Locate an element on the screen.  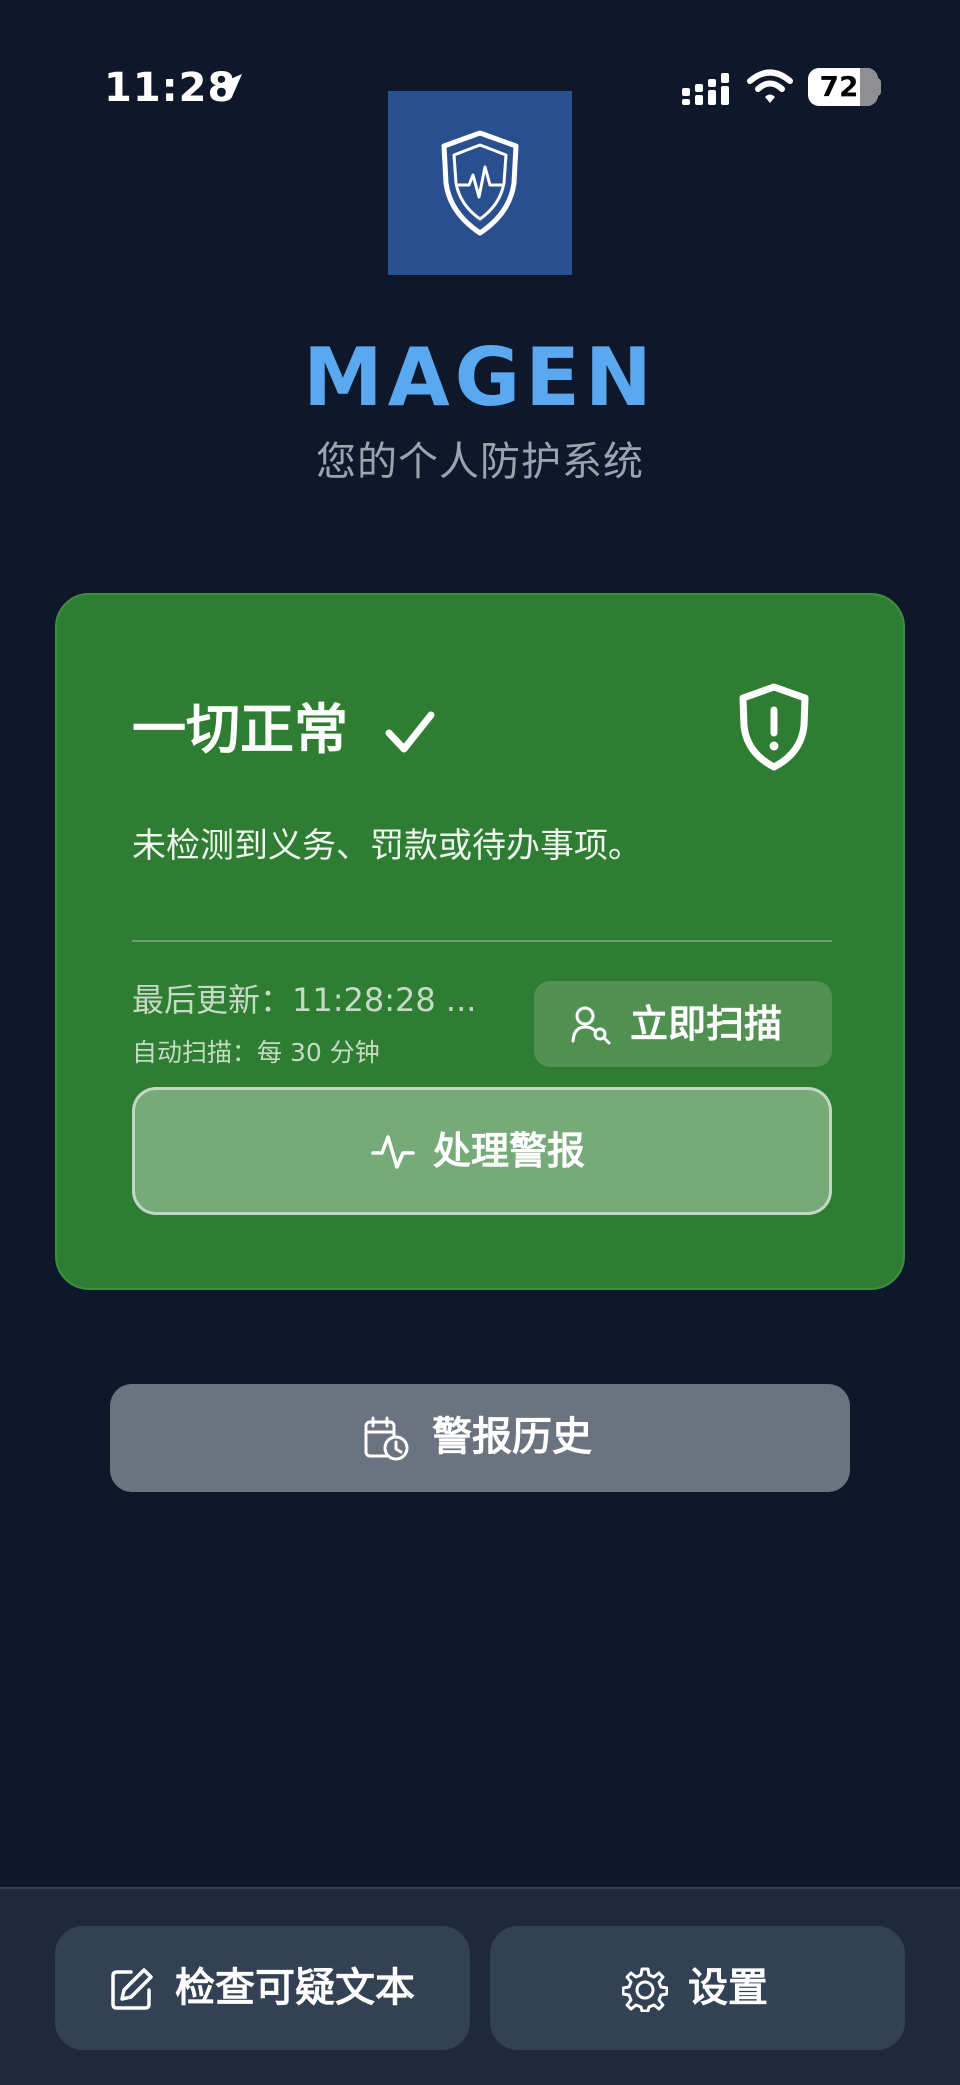
status-title: 一切正常 is located at coordinates (240, 729).